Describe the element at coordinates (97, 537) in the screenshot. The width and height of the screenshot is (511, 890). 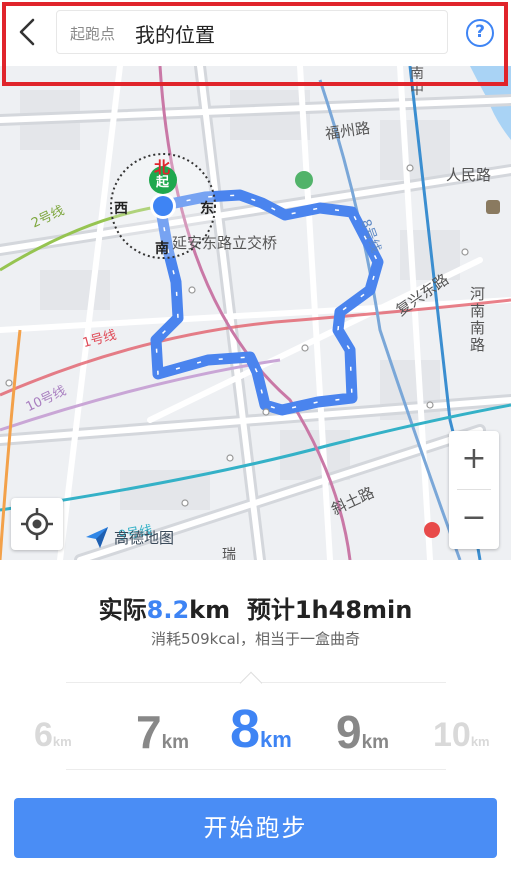
I see `amap-logo-icon` at that location.